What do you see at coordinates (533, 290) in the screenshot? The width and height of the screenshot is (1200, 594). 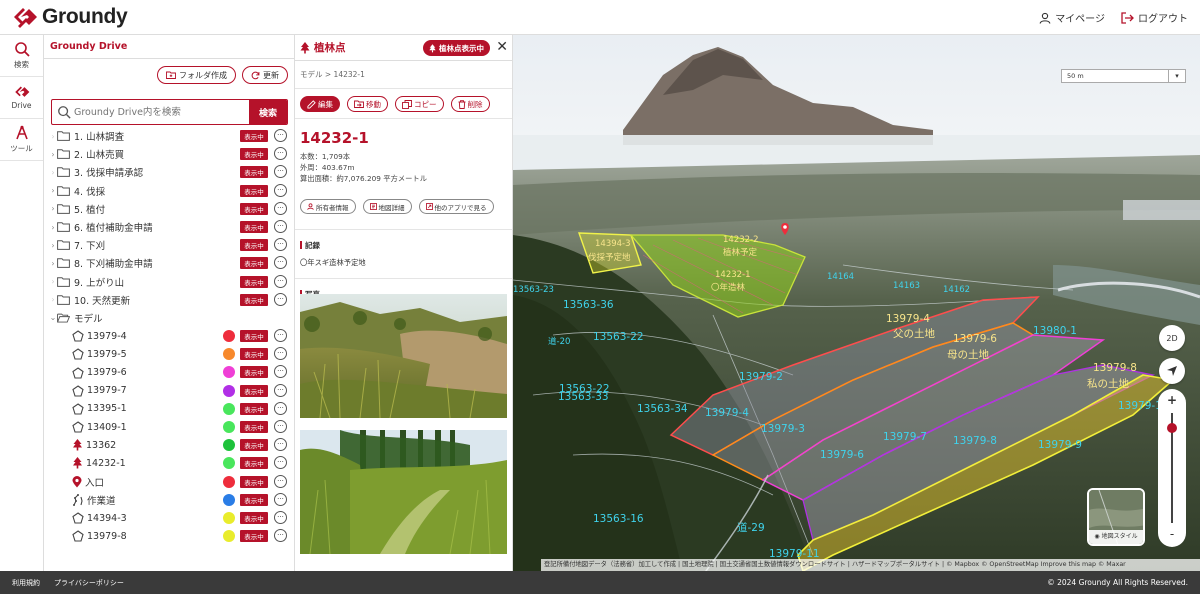 I see `map-parcel-label: 13563-23` at bounding box center [533, 290].